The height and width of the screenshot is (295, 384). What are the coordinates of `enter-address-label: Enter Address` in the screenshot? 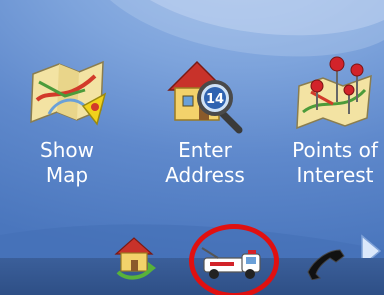 It's located at (205, 162).